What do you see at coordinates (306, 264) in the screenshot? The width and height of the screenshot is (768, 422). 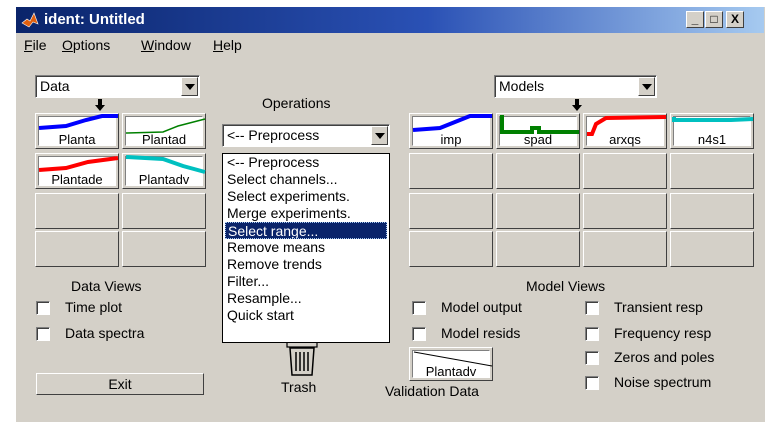 I see `dropdown-item-remove-trends: Remove trends` at bounding box center [306, 264].